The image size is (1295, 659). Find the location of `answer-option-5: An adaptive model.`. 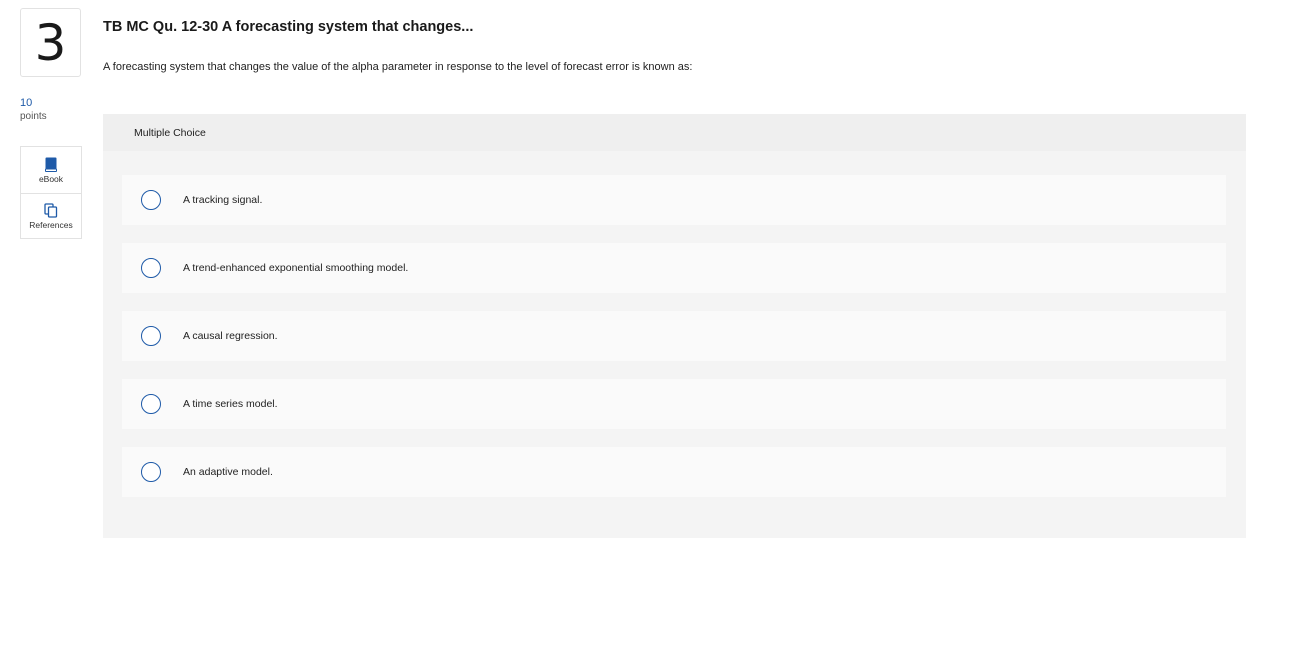

answer-option-5: An adaptive model. is located at coordinates (674, 472).